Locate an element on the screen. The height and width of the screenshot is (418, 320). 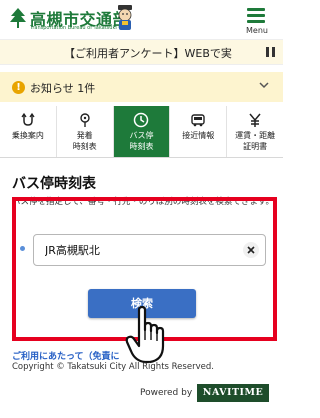
transit-icon is located at coordinates (28, 119).